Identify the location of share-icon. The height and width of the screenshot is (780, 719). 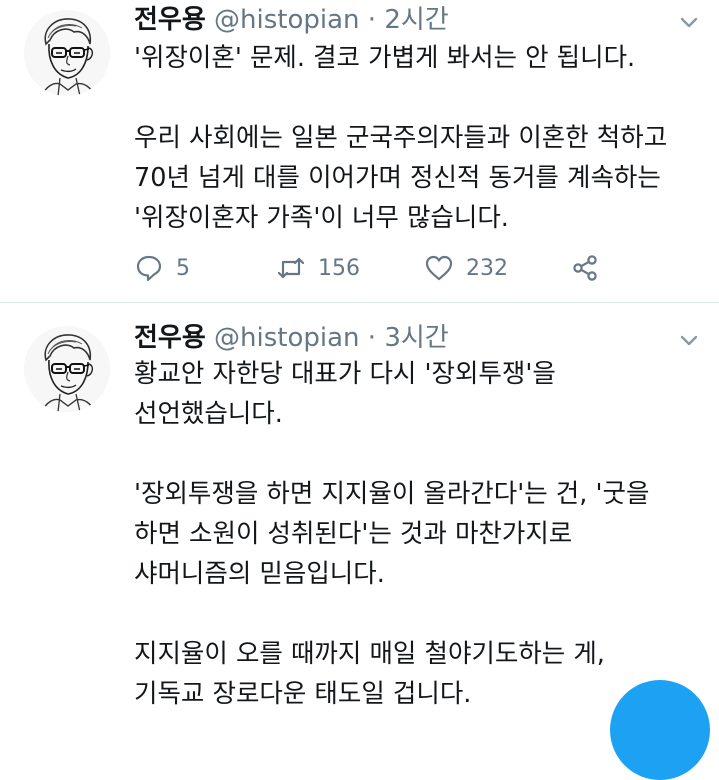
(585, 268).